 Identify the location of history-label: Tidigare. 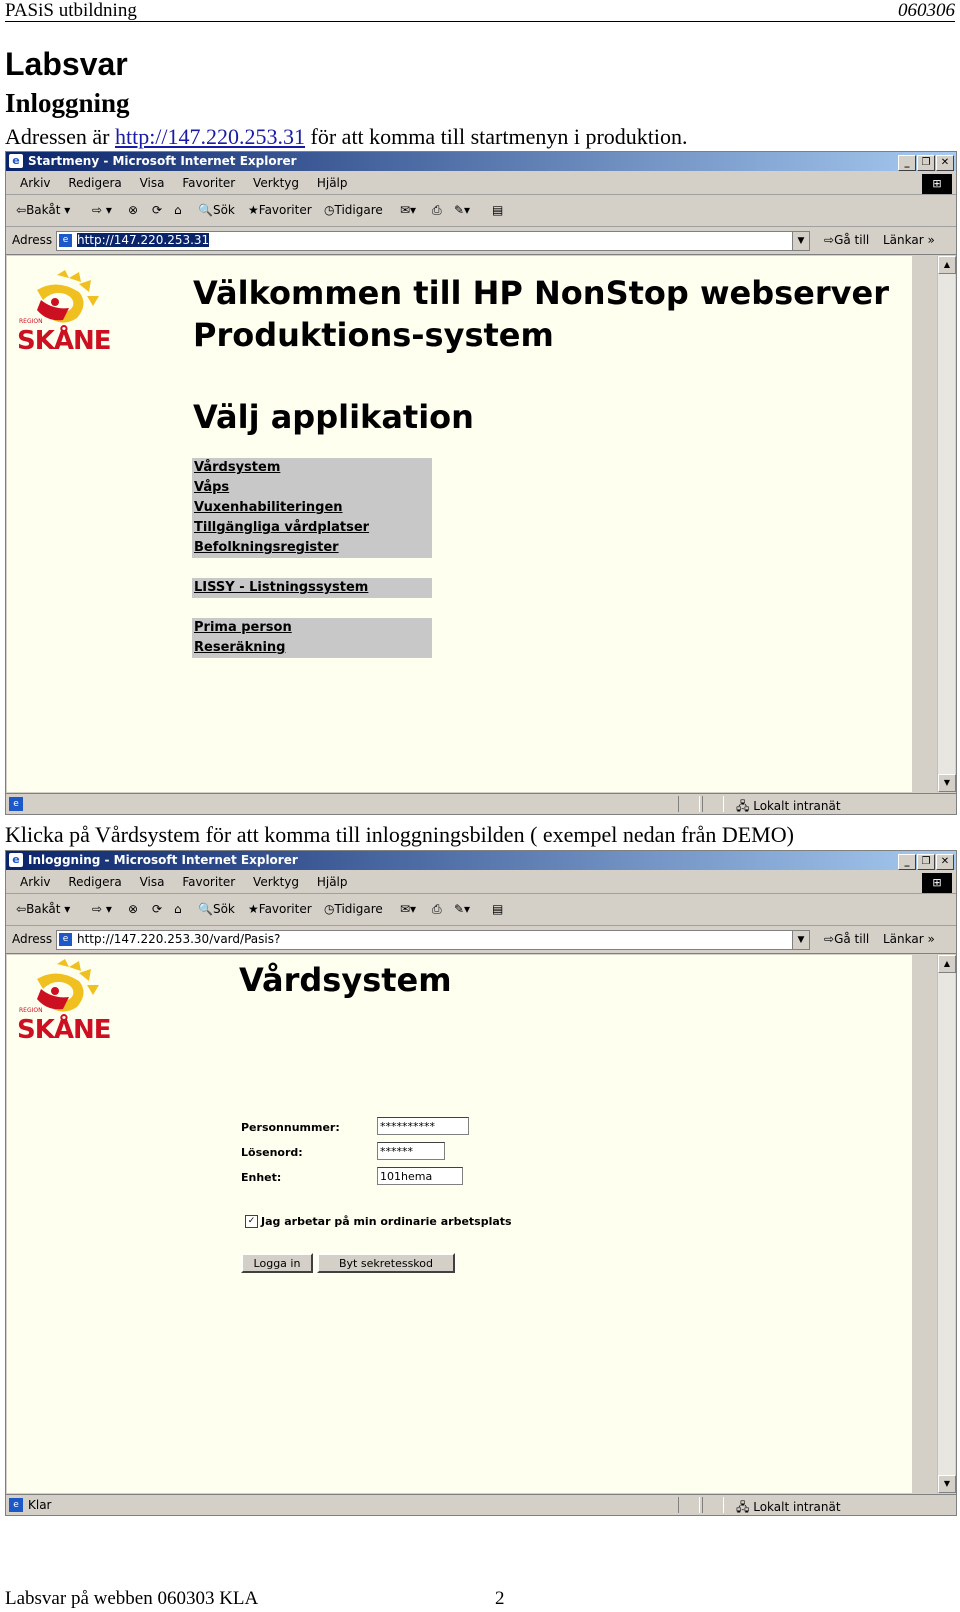
(358, 210).